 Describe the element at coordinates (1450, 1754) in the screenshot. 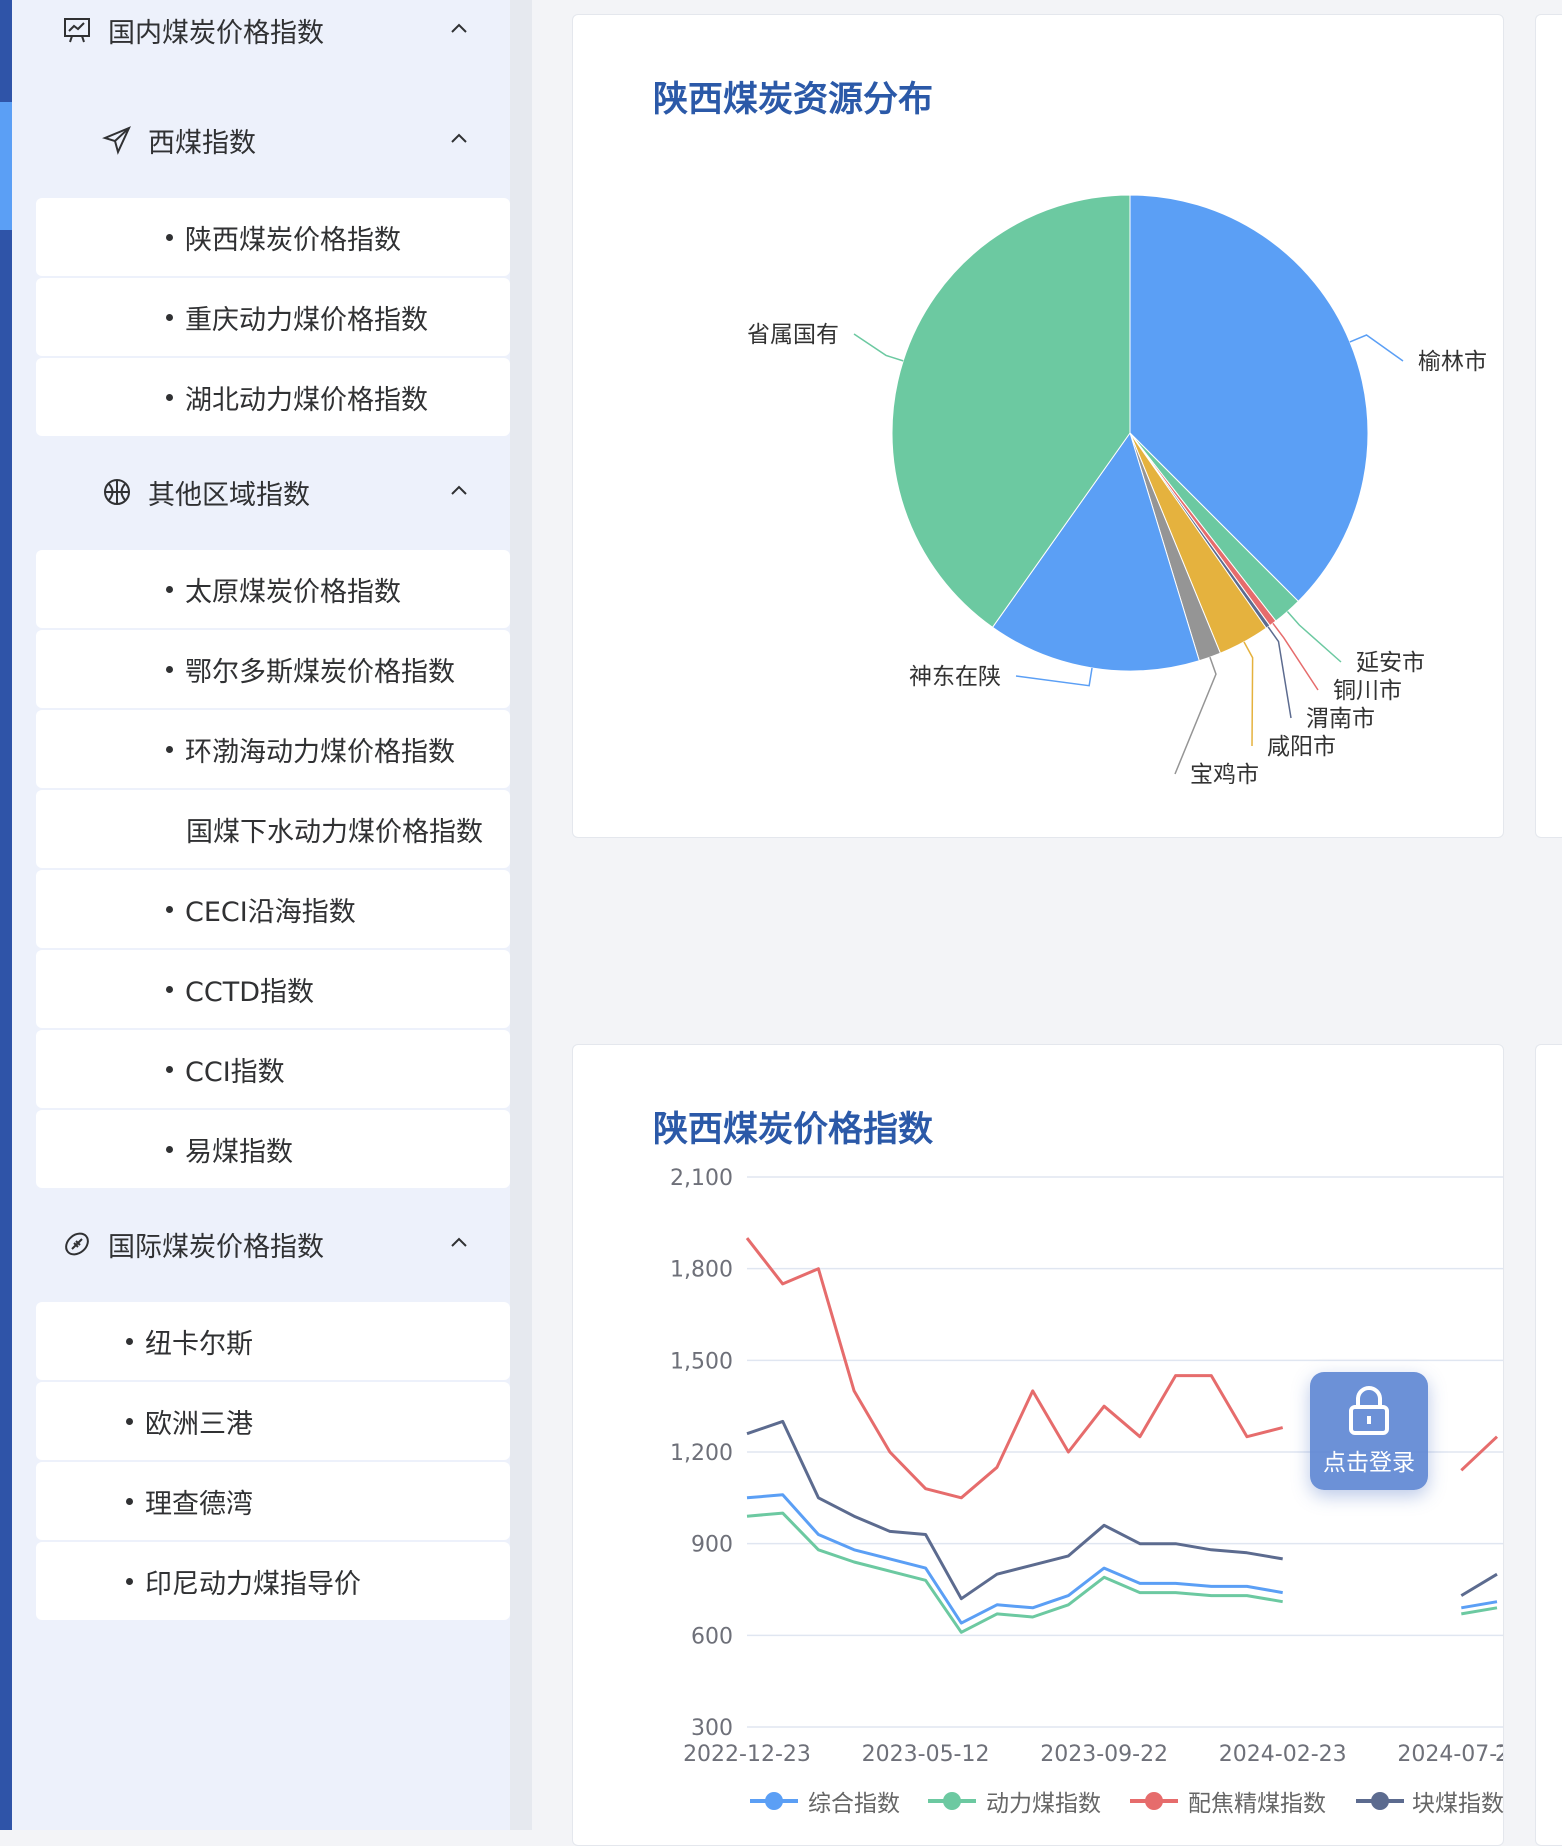

I see `x-tick-label: 2024-07-12` at that location.